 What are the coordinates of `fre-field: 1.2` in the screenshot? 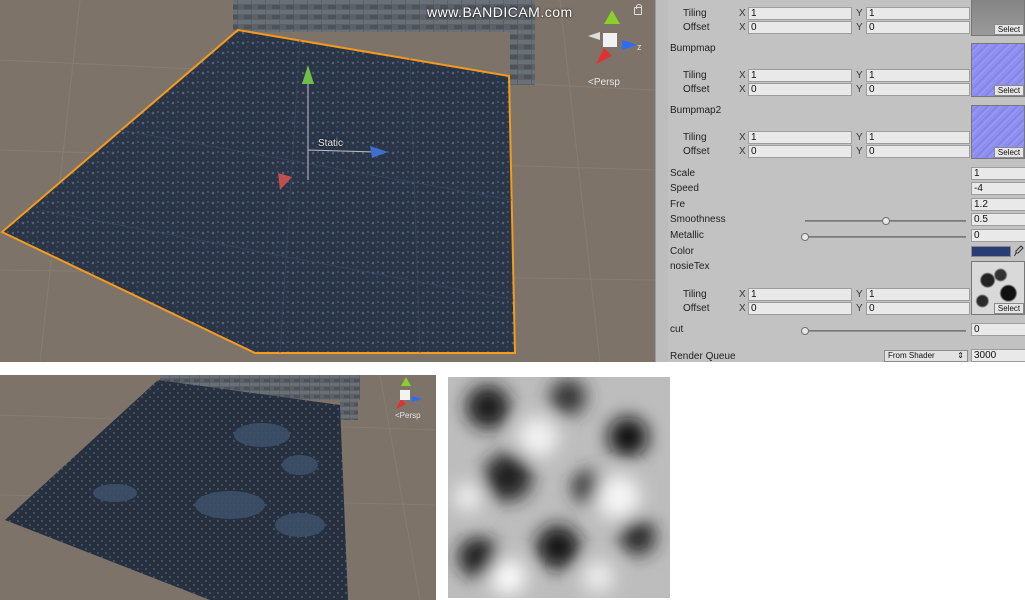 It's located at (998, 204).